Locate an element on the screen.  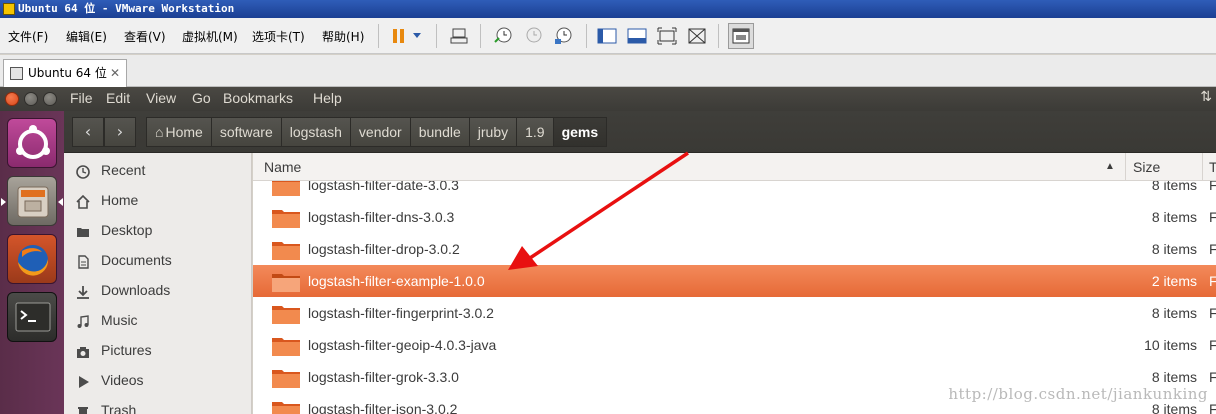
sidebar-item-documents: Documents is located at coordinates (158, 262).